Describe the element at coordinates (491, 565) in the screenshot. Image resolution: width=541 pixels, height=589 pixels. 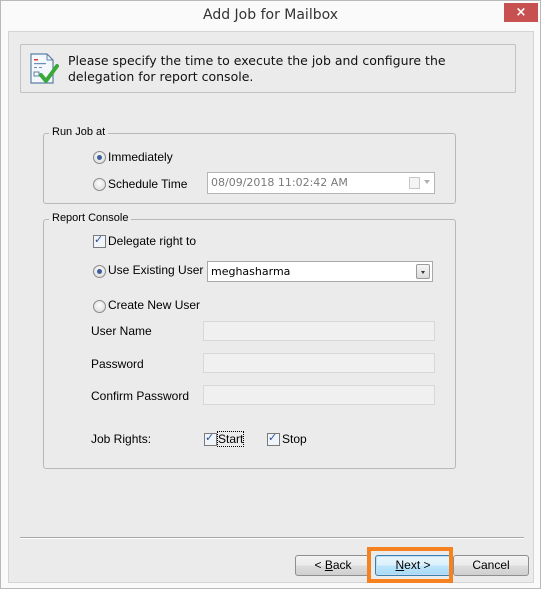
I see `cancel-button: Cancel` at that location.